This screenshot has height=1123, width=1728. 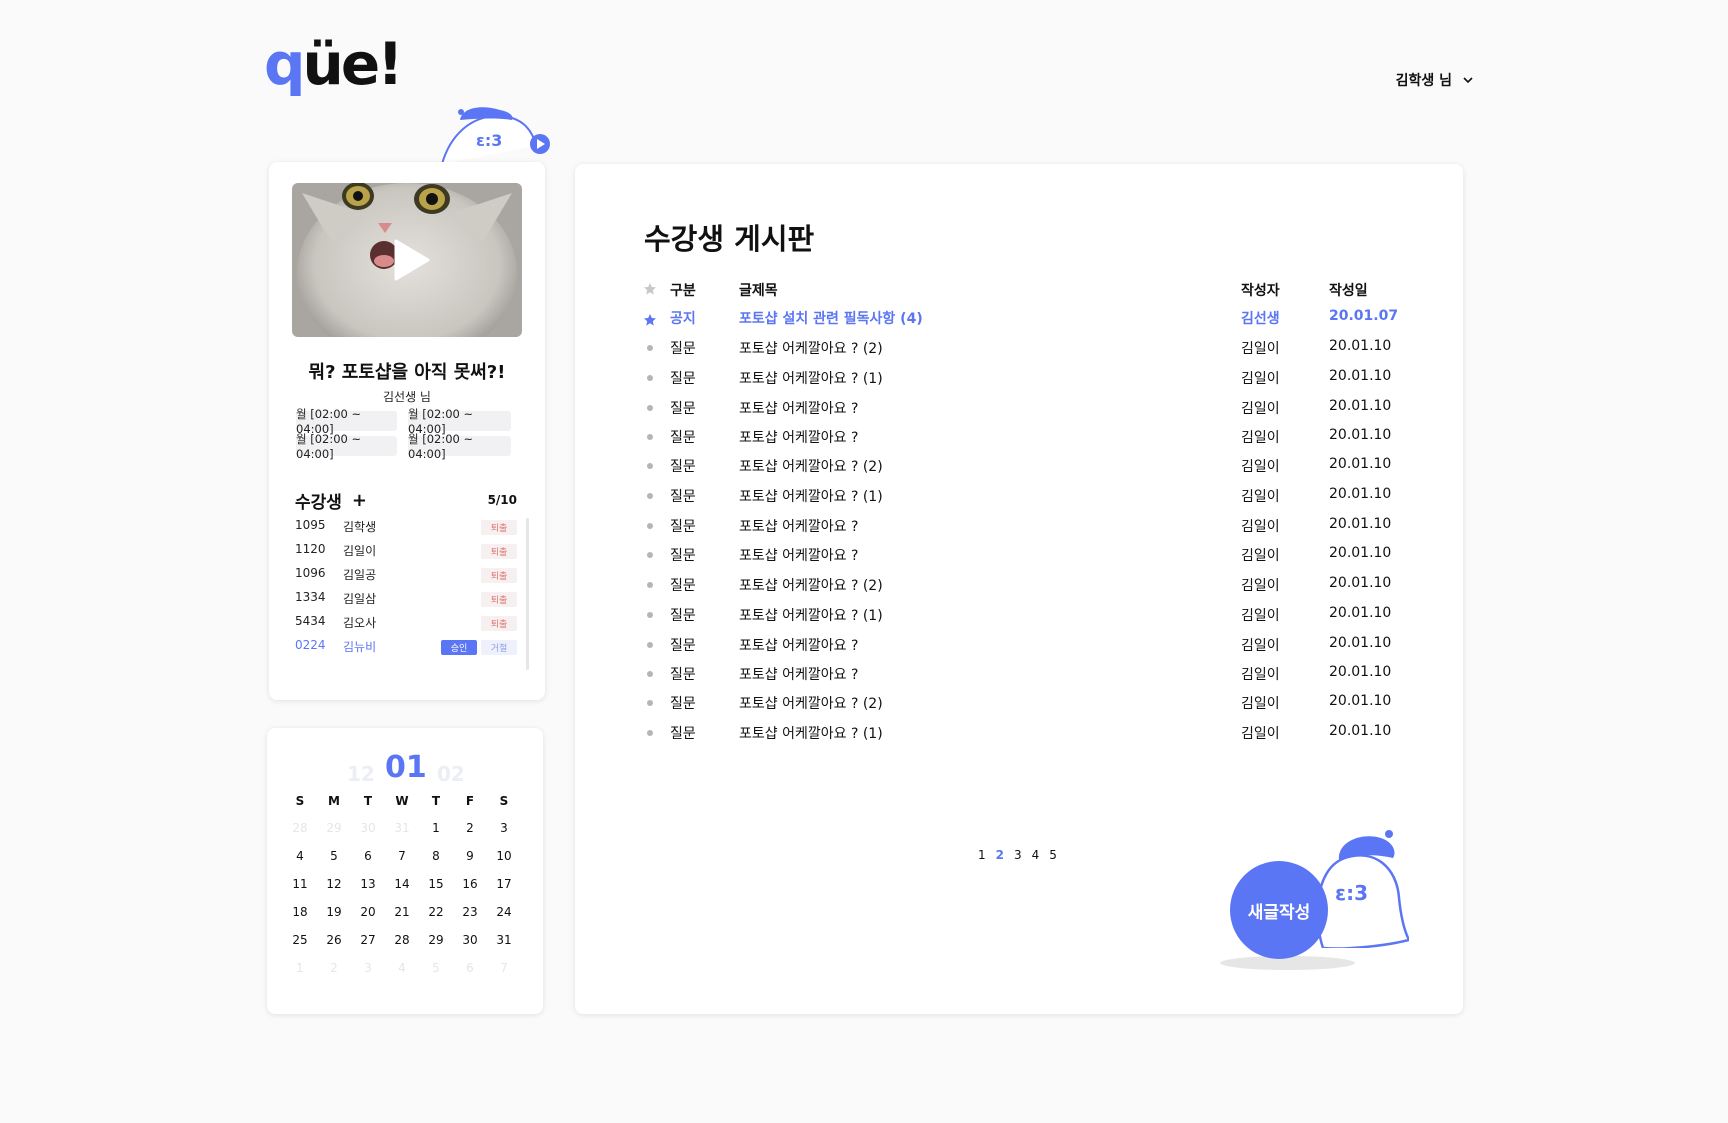 What do you see at coordinates (360, 623) in the screenshot?
I see `student-name: 김오사` at bounding box center [360, 623].